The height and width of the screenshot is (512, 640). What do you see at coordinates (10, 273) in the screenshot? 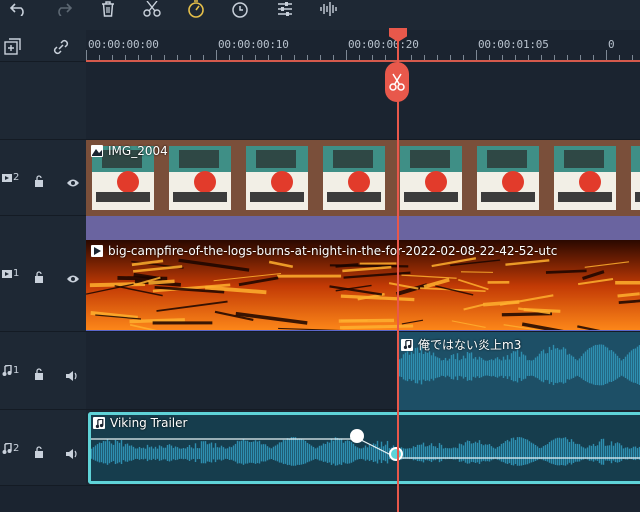
I see `video-track-icon: 1` at bounding box center [10, 273].